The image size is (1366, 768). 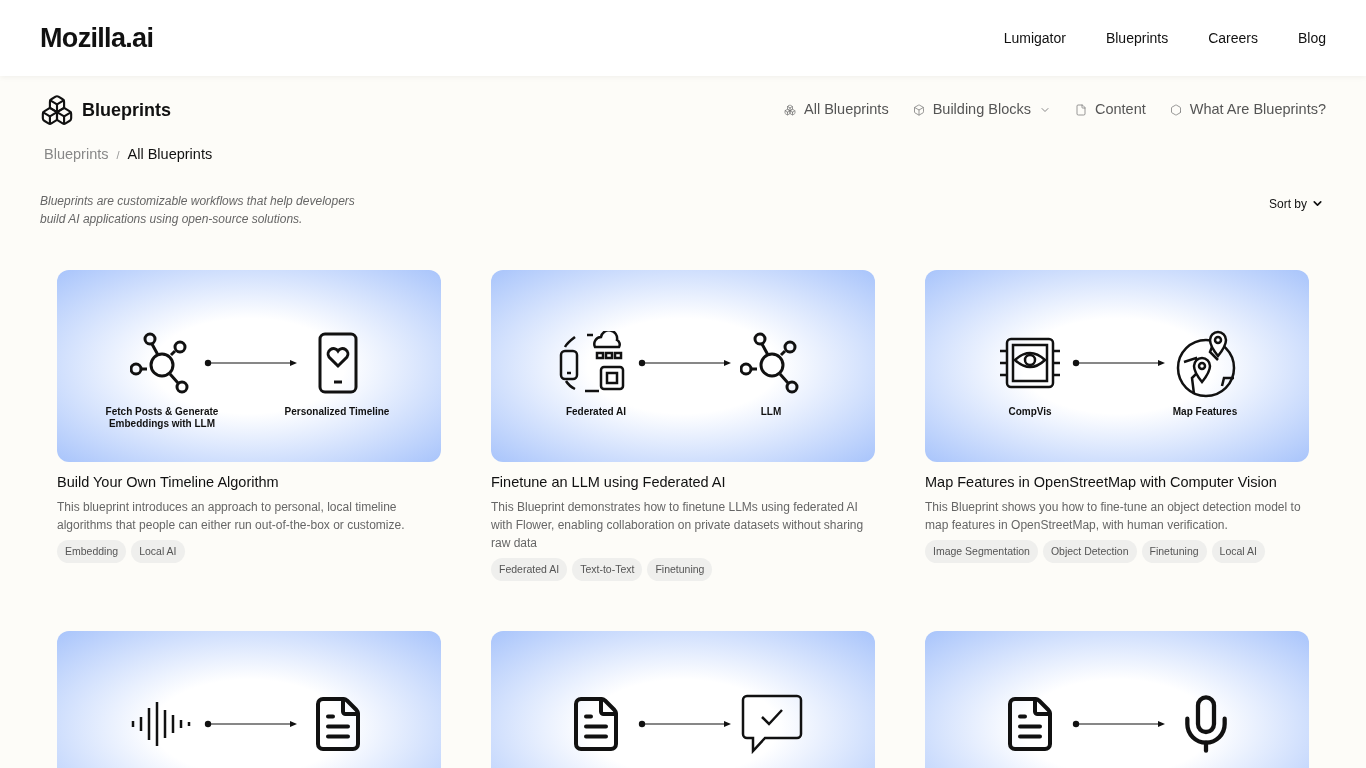 I want to click on chip-eye-icon, so click(x=1030, y=362).